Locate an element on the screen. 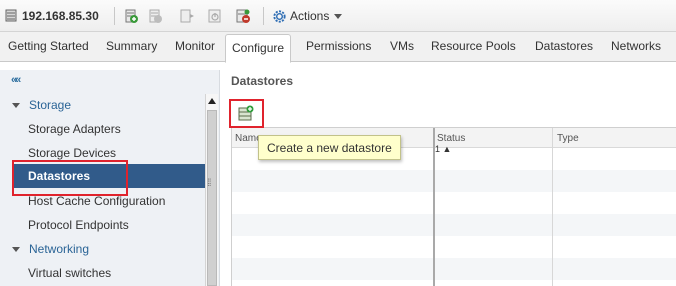  tab-getting-started: Getting Started is located at coordinates (48, 47).